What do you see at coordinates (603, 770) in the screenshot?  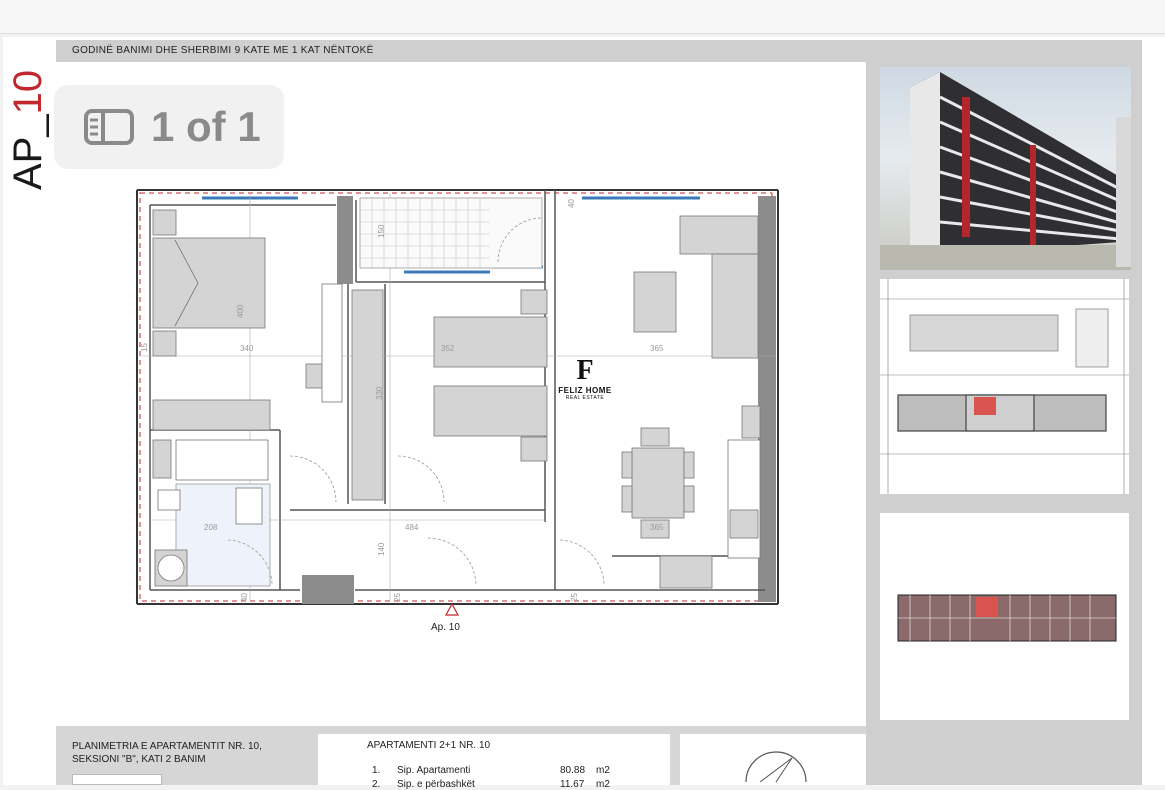 I see `area-row-1-unit: m2` at bounding box center [603, 770].